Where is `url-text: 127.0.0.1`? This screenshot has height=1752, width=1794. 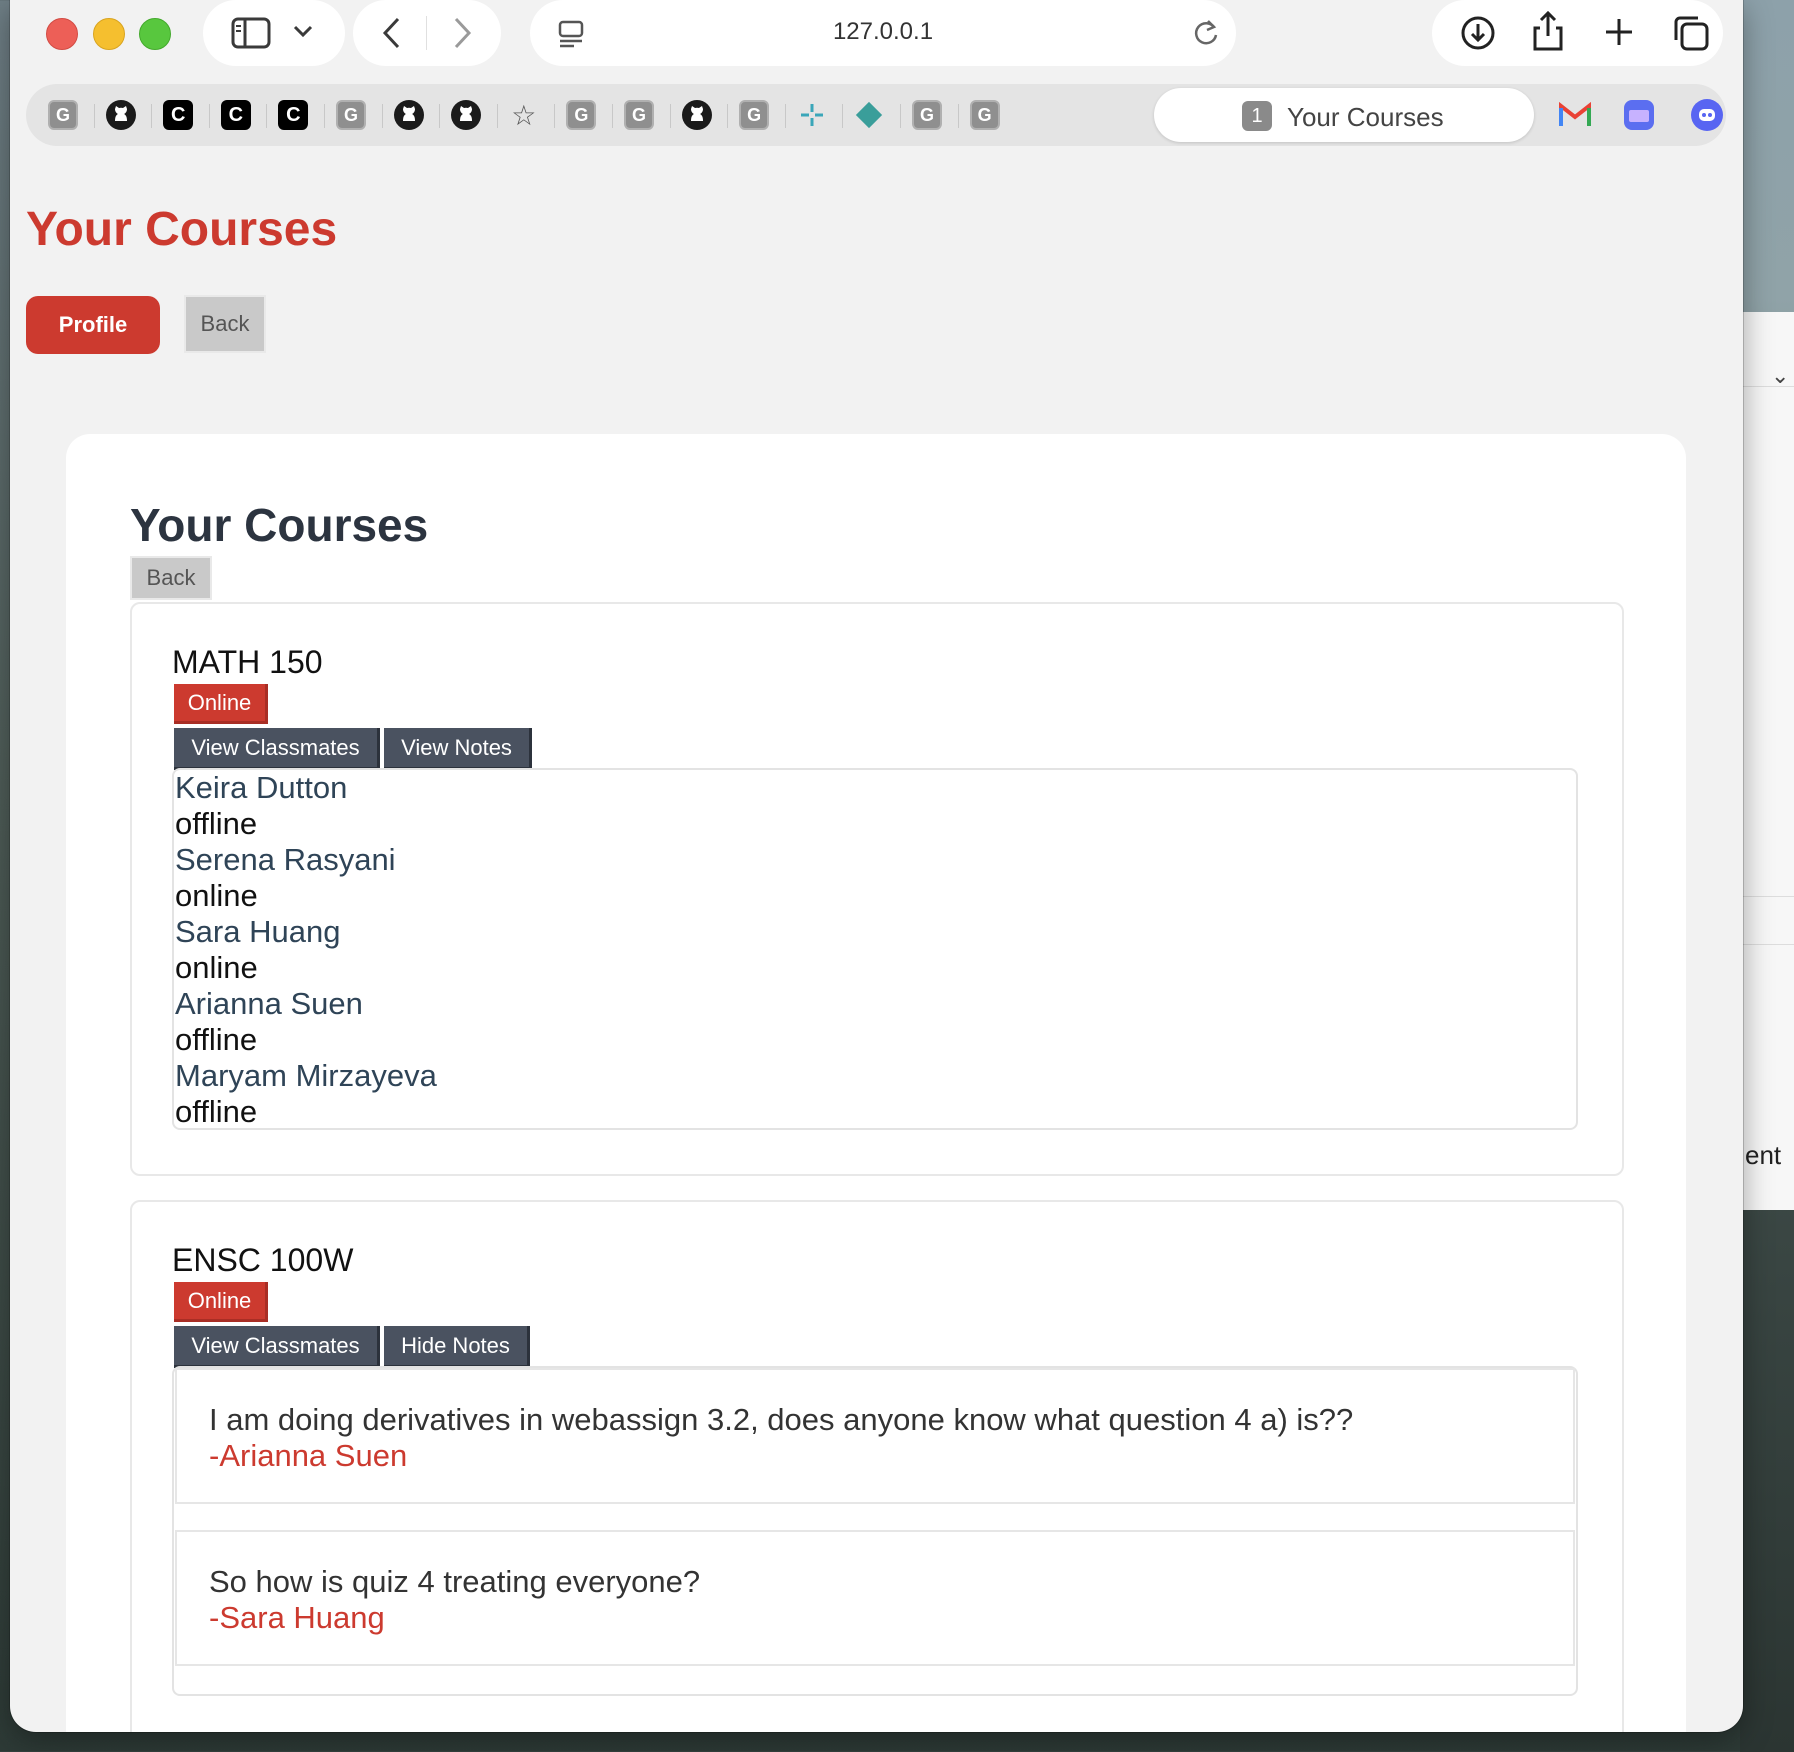 url-text: 127.0.0.1 is located at coordinates (883, 31).